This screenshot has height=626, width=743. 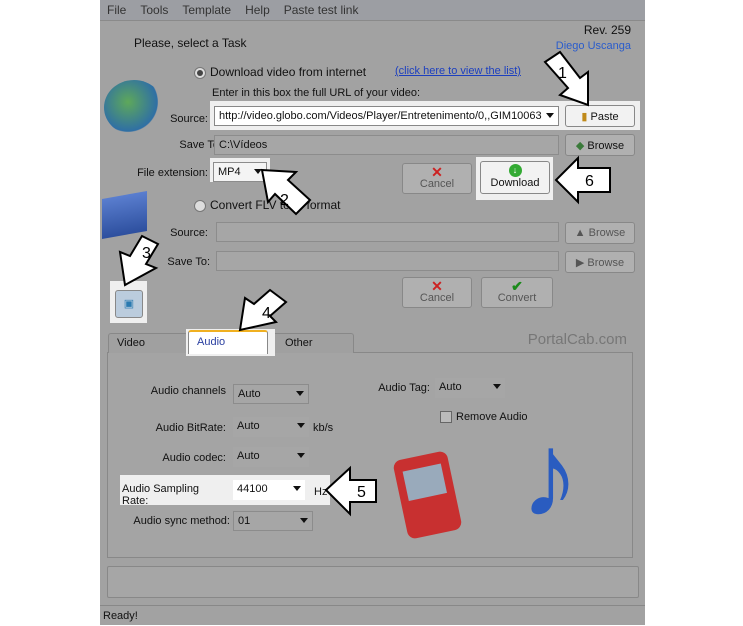 I want to click on callout-number: 2, so click(x=284, y=200).